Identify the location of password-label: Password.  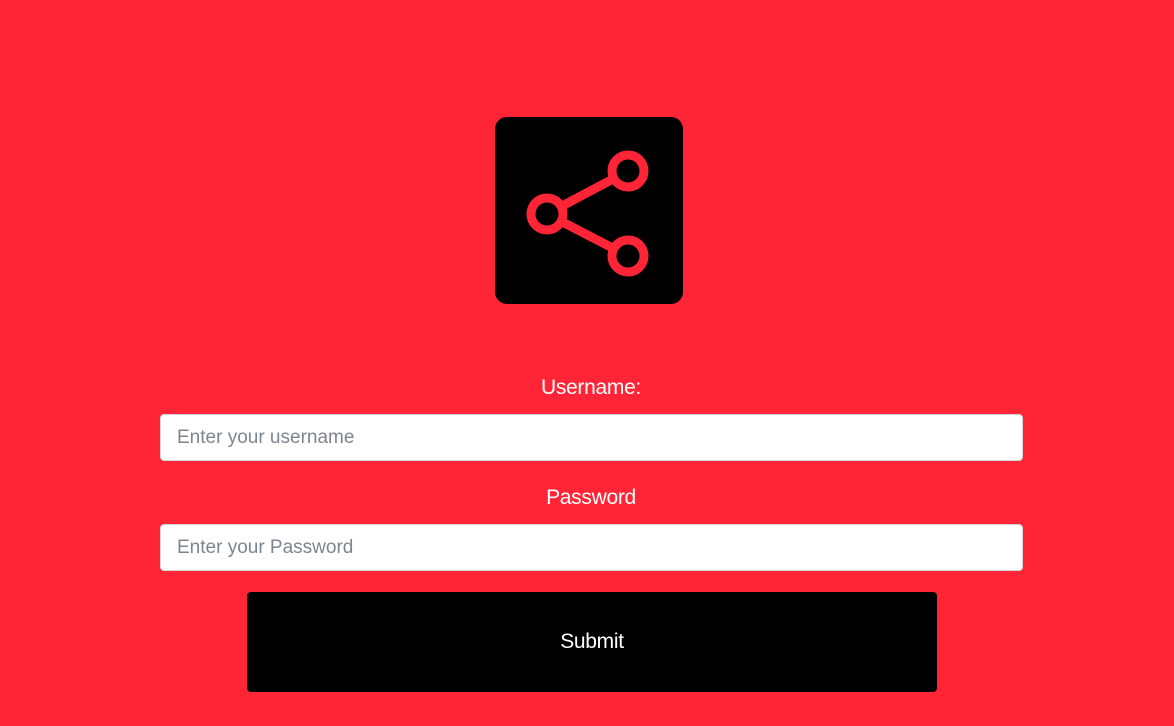
(591, 497).